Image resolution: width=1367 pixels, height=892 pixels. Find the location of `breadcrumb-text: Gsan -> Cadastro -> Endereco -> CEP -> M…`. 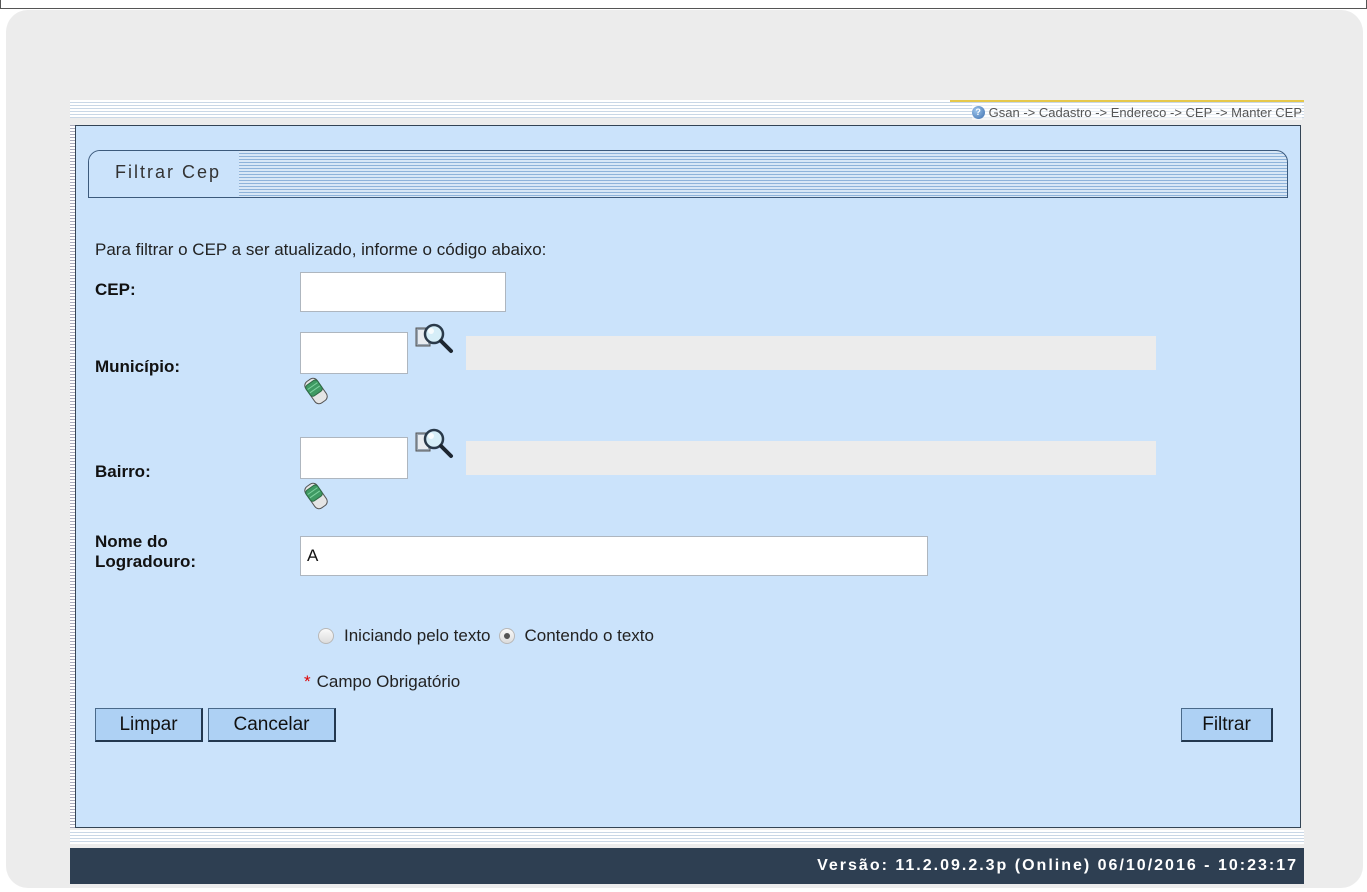

breadcrumb-text: Gsan -> Cadastro -> Endereco -> CEP -> M… is located at coordinates (1145, 112).